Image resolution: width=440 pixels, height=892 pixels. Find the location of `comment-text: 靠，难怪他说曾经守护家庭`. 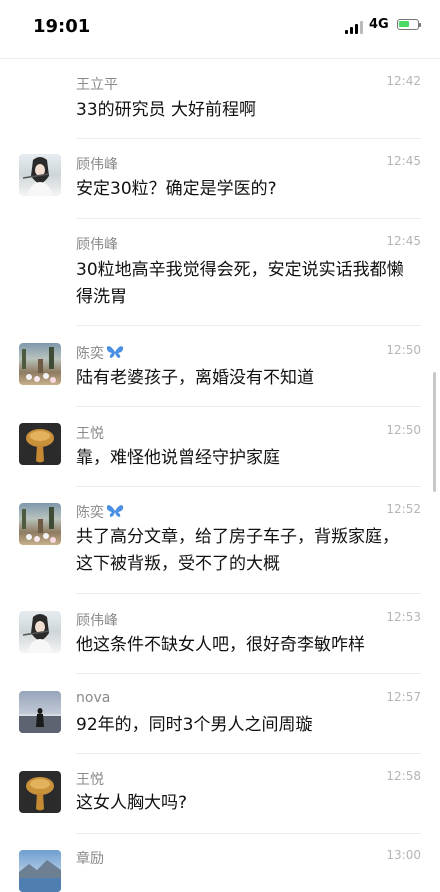

comment-text: 靠，难怪他说曾经守护家庭 is located at coordinates (178, 458).